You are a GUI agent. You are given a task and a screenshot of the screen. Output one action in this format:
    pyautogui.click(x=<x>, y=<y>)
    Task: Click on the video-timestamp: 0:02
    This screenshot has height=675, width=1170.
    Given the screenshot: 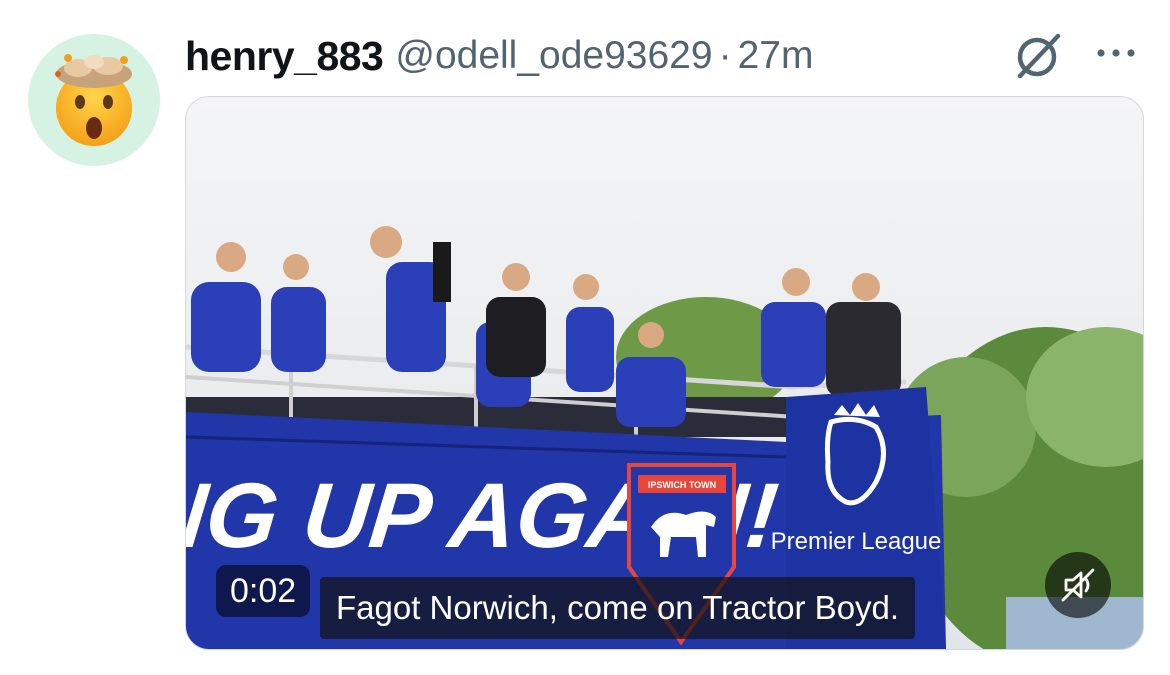 What is the action you would take?
    pyautogui.click(x=263, y=591)
    